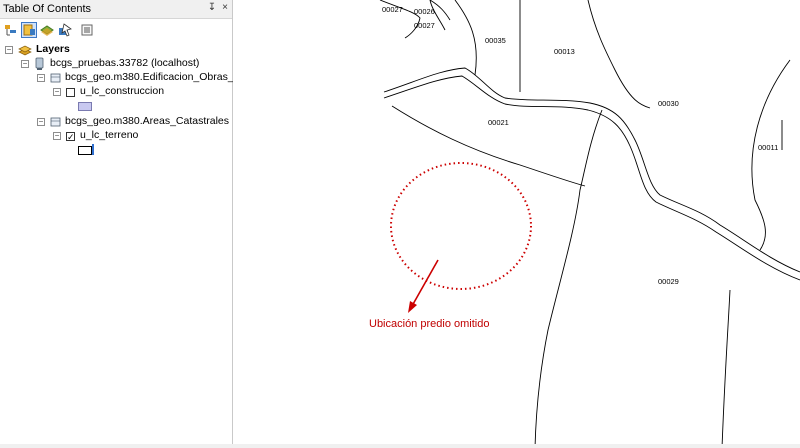 The width and height of the screenshot is (800, 448). I want to click on construccion-symbol-swatch, so click(85, 106).